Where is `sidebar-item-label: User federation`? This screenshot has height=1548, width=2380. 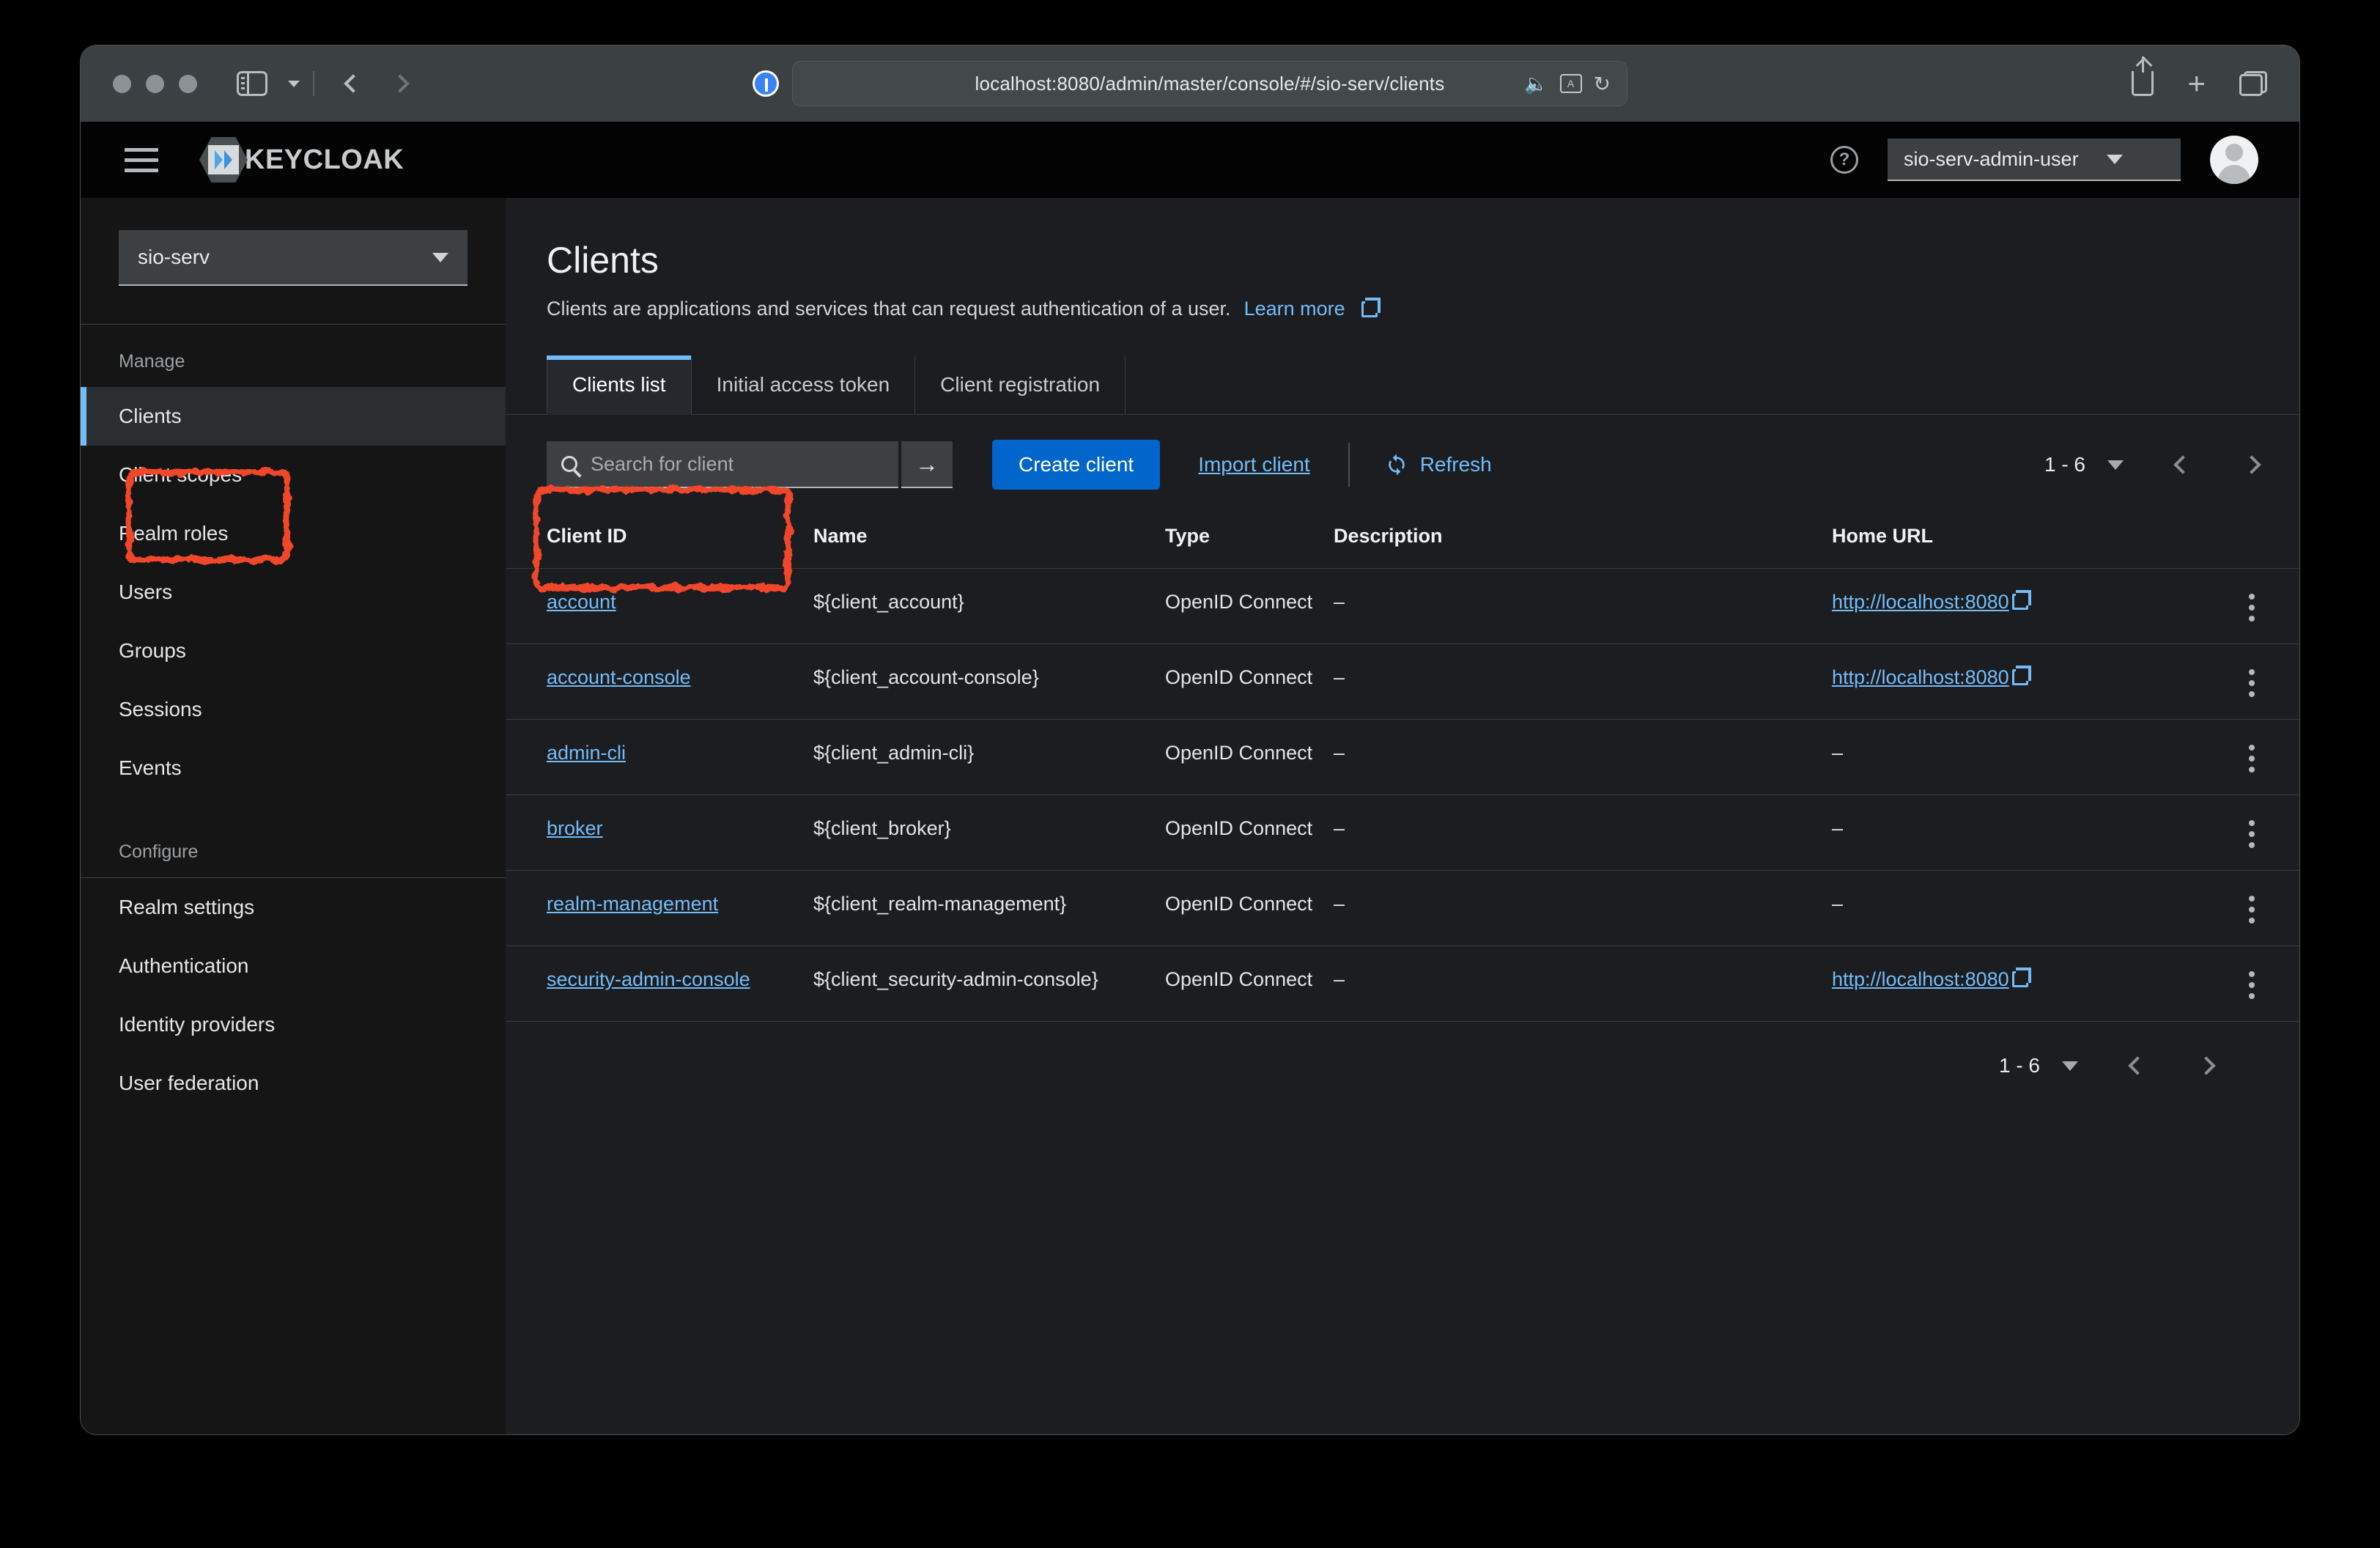 sidebar-item-label: User federation is located at coordinates (189, 1083).